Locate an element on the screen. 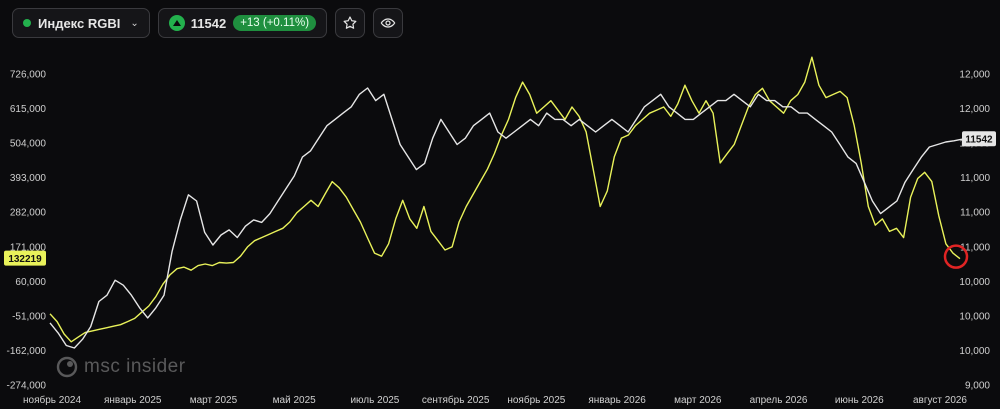  right-last-value-tag: 11542 is located at coordinates (979, 139).